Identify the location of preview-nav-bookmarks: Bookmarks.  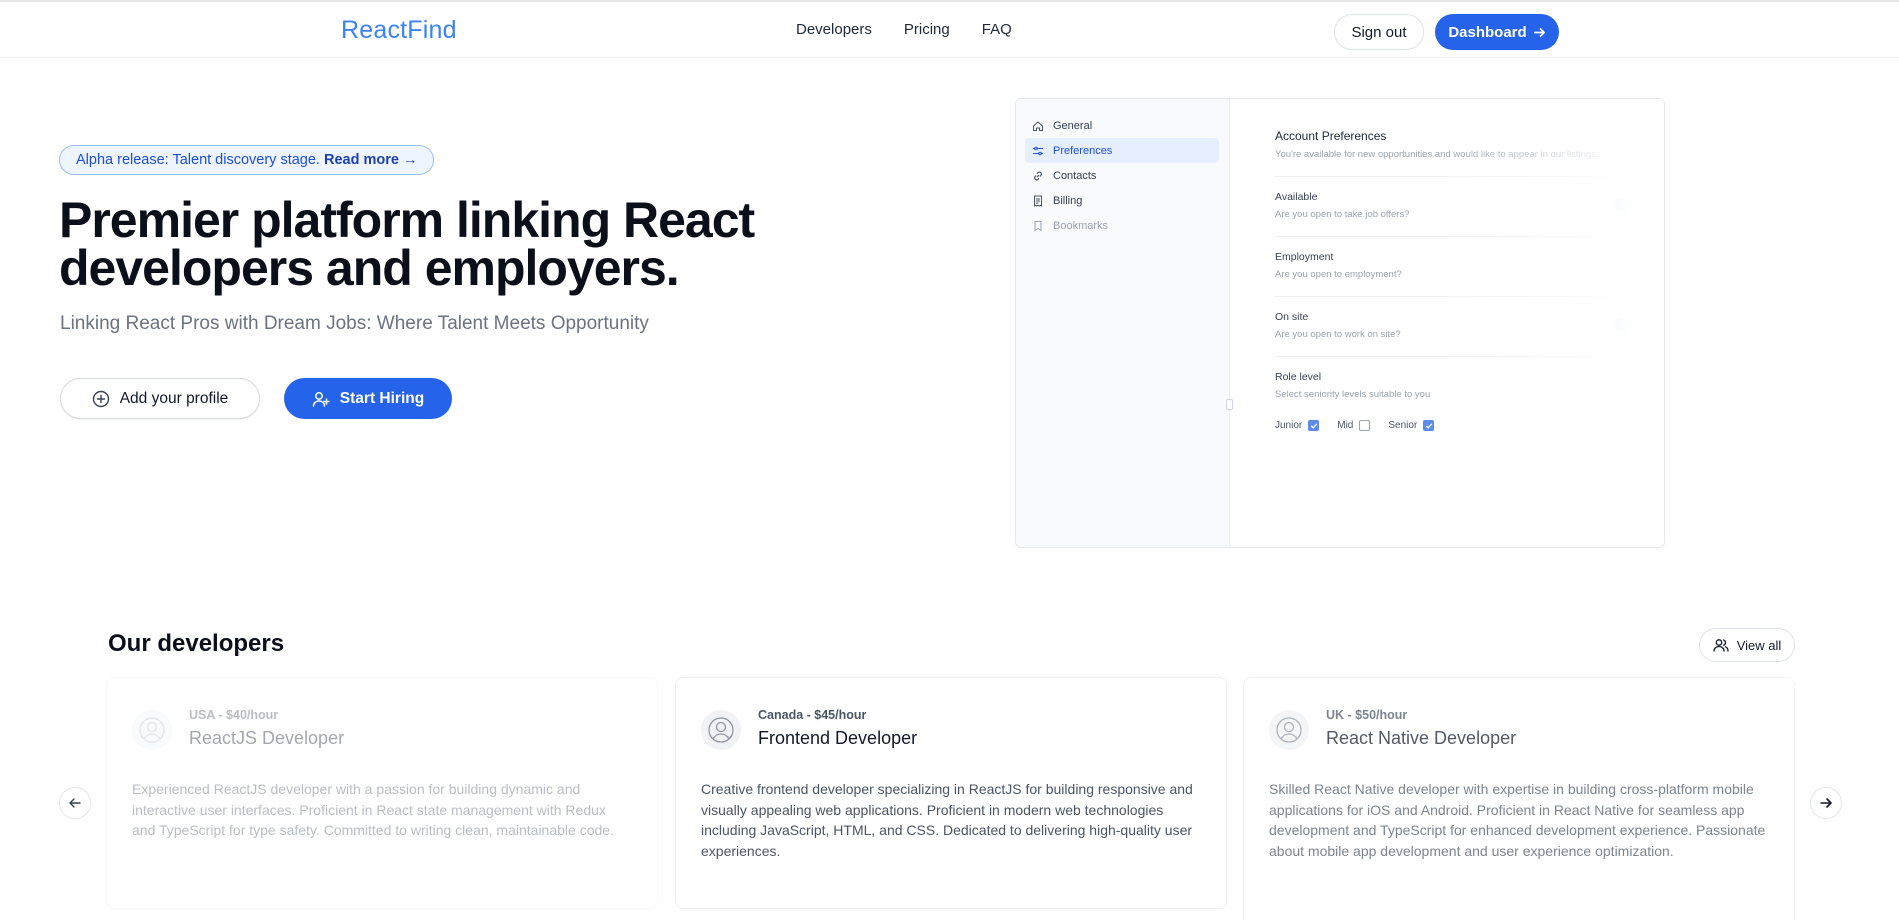
(1122, 225).